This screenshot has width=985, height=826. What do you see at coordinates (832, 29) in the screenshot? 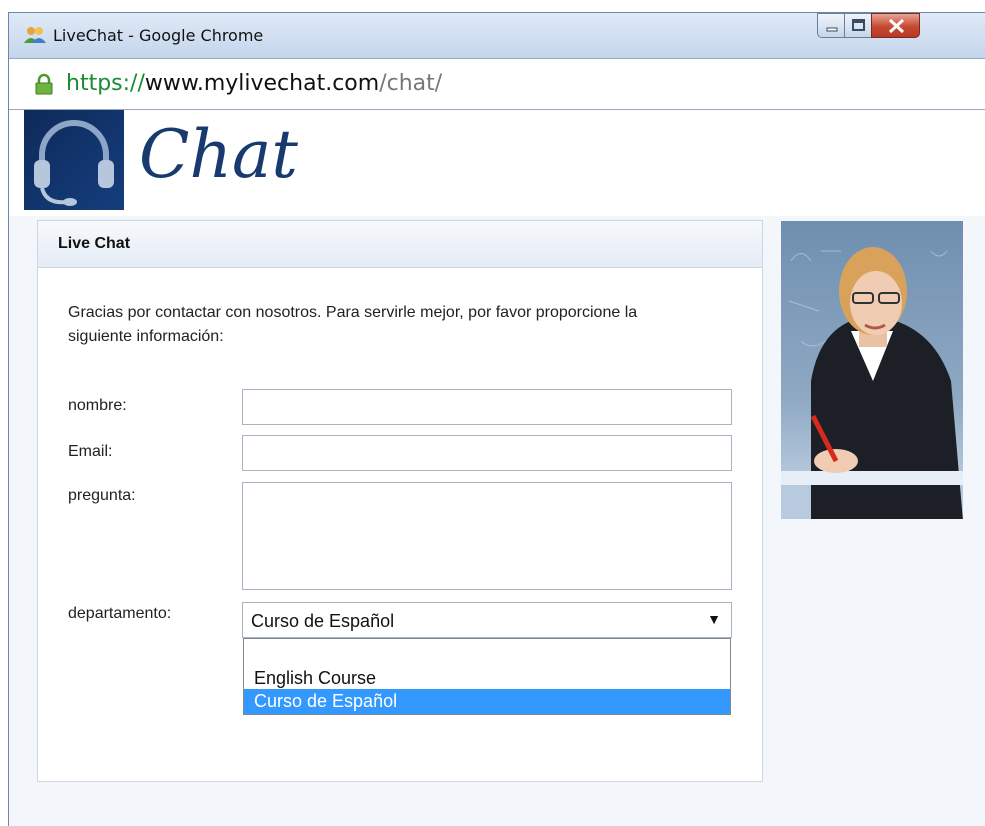
I see `minimize-icon` at bounding box center [832, 29].